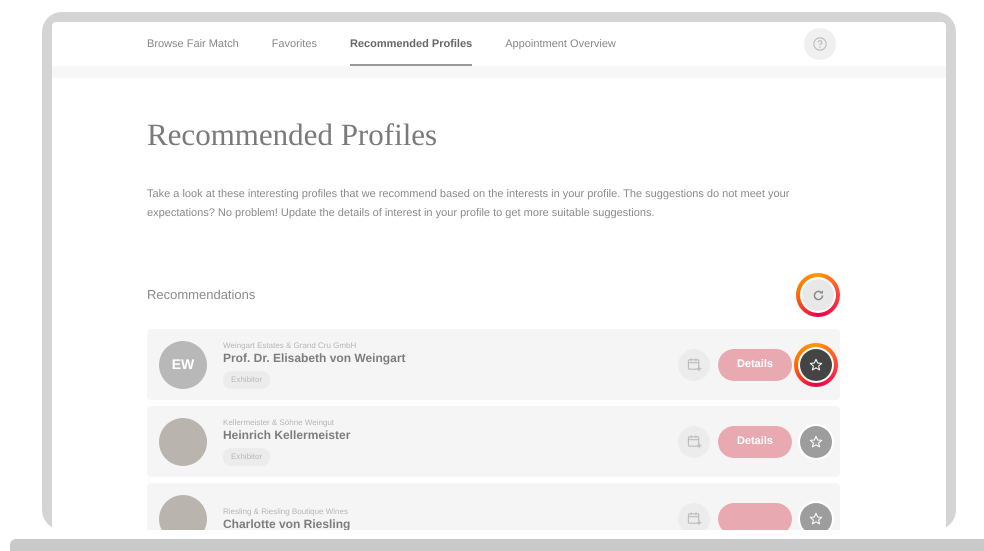 The width and height of the screenshot is (984, 551). What do you see at coordinates (468, 204) in the screenshot?
I see `page-description: Take a look at these interesting profiles that we recommend based on the interests in your profile. The suggestions do not meet your expectations? No problem! Update the details of interest in your profile to get more suitable suggestions.` at bounding box center [468, 204].